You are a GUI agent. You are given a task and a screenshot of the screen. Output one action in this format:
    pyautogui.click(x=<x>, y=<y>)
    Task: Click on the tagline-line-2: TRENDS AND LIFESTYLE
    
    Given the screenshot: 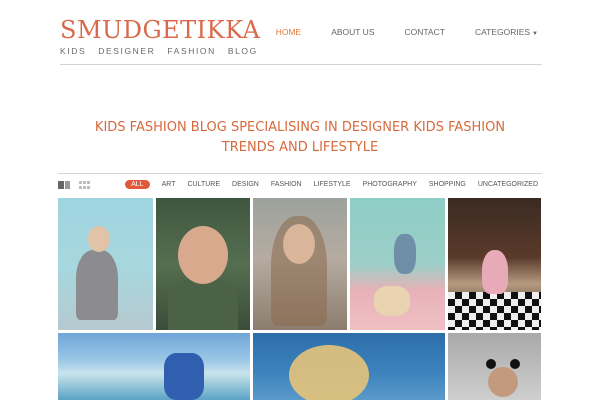 What is the action you would take?
    pyautogui.click(x=300, y=147)
    